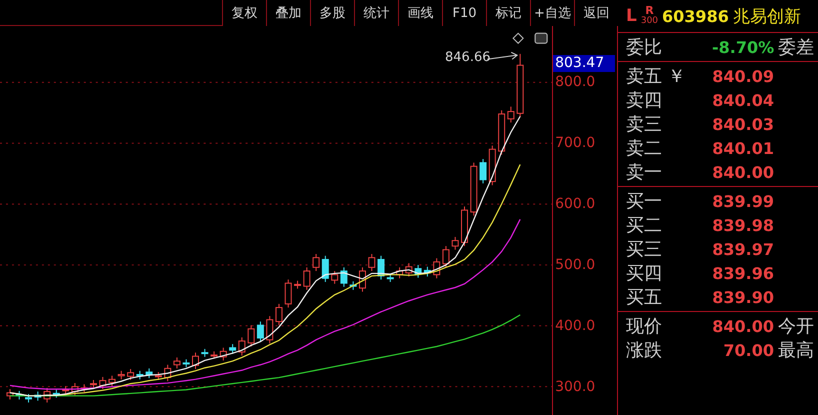 This screenshot has height=415, width=818. I want to click on toolbar-button: 标记, so click(508, 13).